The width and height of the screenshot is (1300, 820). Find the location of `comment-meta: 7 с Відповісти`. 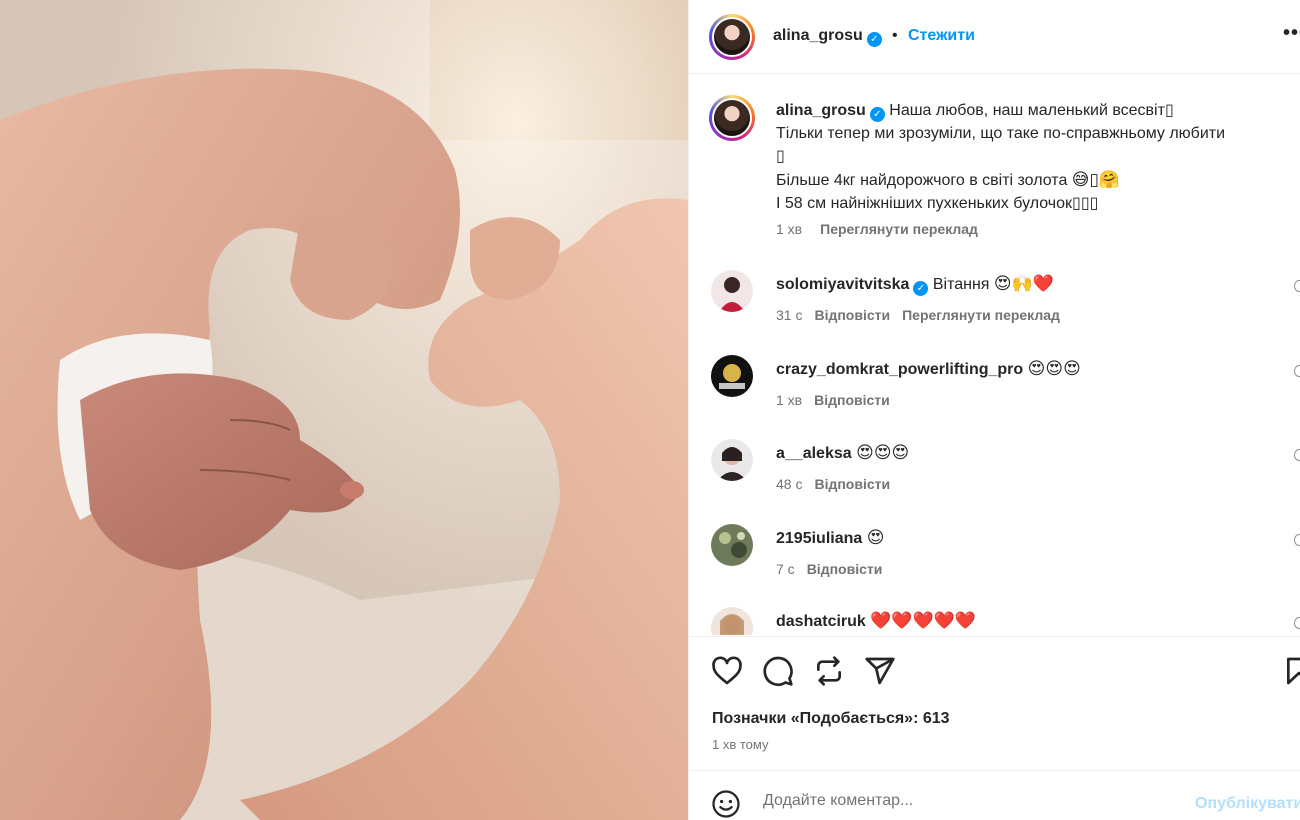

comment-meta: 7 с Відповісти is located at coordinates (835, 569).